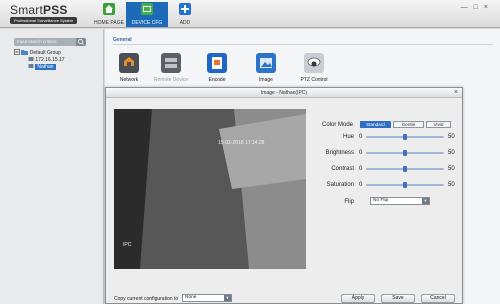  Describe the element at coordinates (129, 63) in the screenshot. I see `network-icon` at that location.